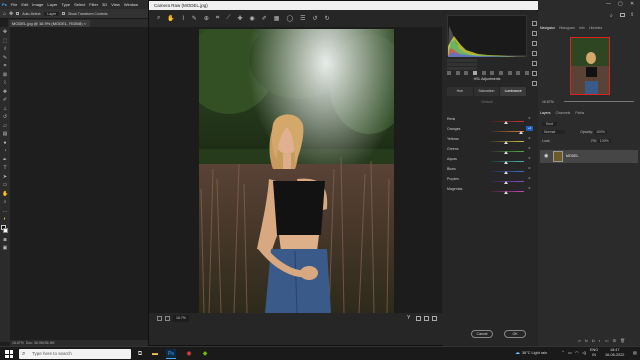 This screenshot has height=360, width=640. Describe the element at coordinates (18, 13) in the screenshot. I see `auto-select-checkbox` at that location.